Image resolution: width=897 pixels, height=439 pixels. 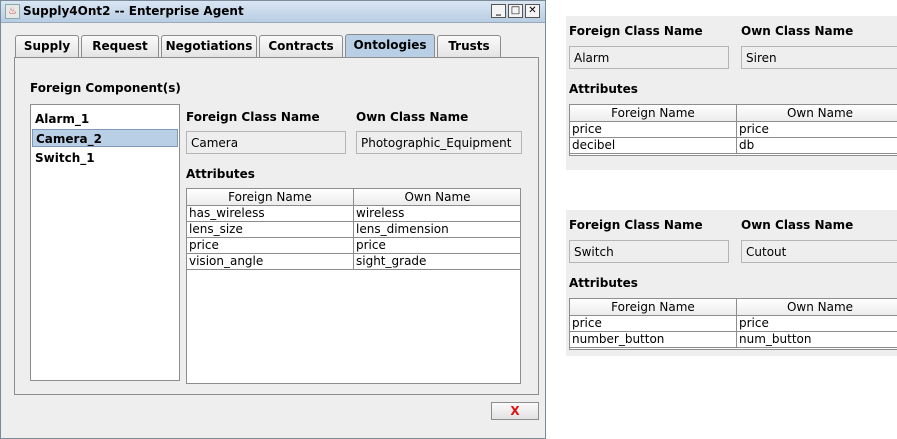 What do you see at coordinates (515, 11) in the screenshot?
I see `maximize-icon: □` at bounding box center [515, 11].